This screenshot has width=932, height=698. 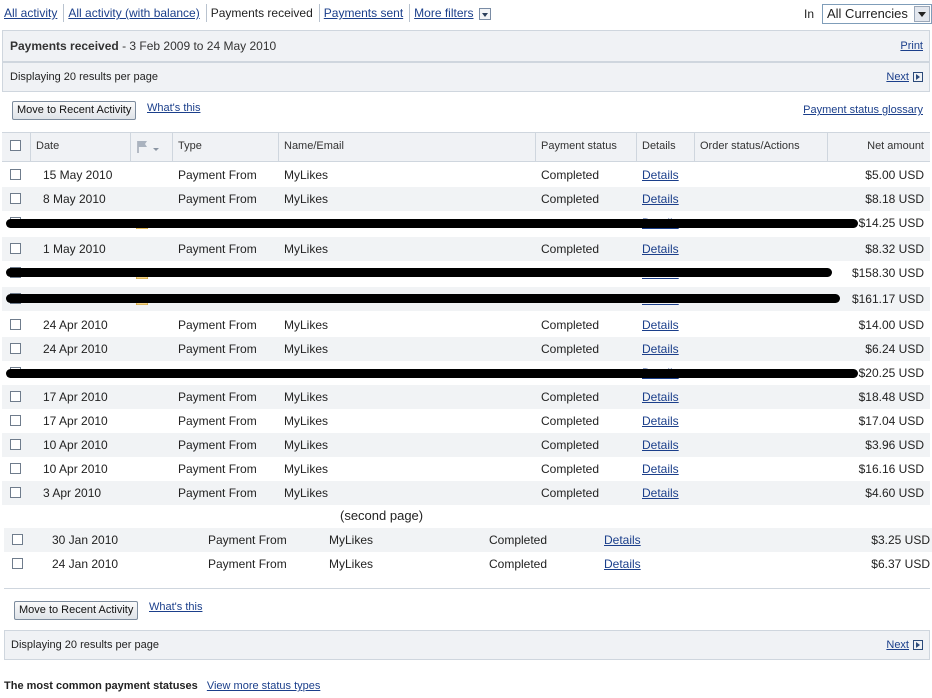 I want to click on more-filters-link: More filters, so click(x=443, y=13).